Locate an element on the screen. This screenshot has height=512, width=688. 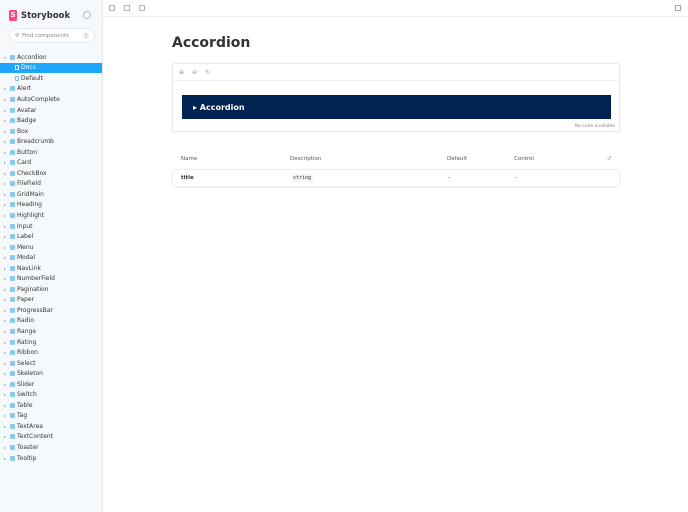
tree-item-label: Pagination is located at coordinates (33, 289).